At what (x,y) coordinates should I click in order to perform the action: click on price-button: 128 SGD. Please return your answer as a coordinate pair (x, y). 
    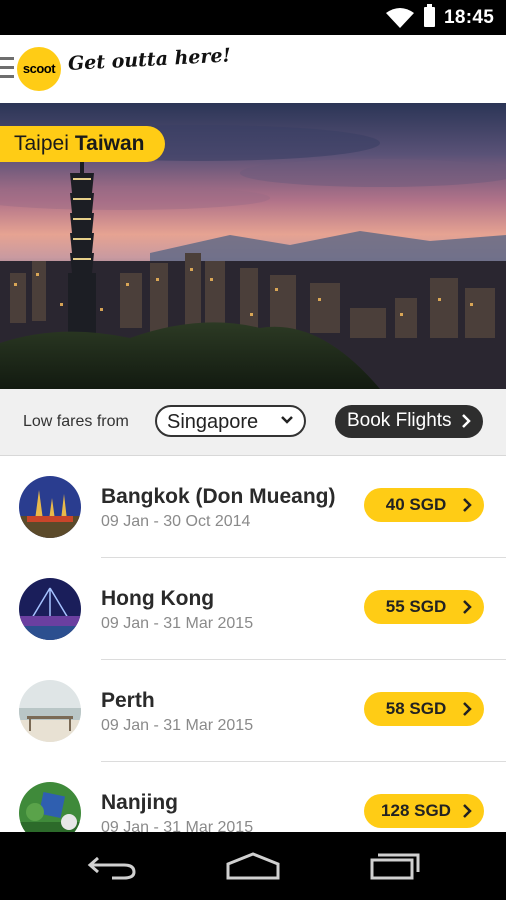
    Looking at the image, I should click on (424, 811).